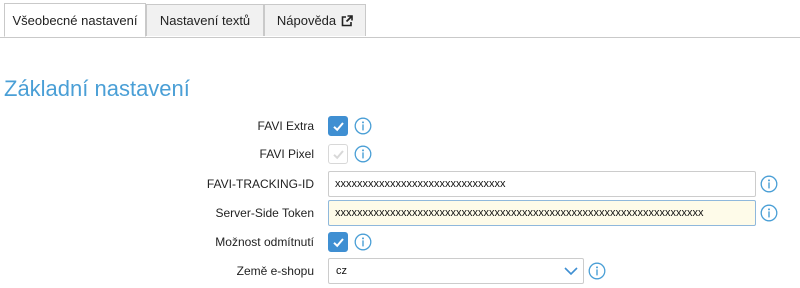  What do you see at coordinates (275, 271) in the screenshot?
I see `country-label: Země e-shopu` at bounding box center [275, 271].